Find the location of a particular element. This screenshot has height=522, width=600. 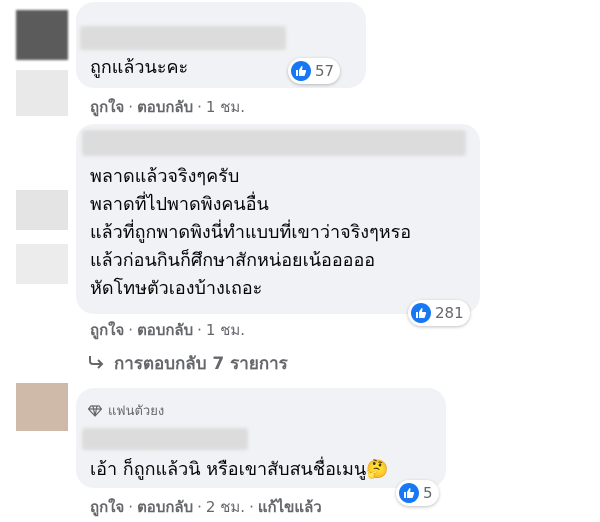

reaction-count: 281 is located at coordinates (449, 313).